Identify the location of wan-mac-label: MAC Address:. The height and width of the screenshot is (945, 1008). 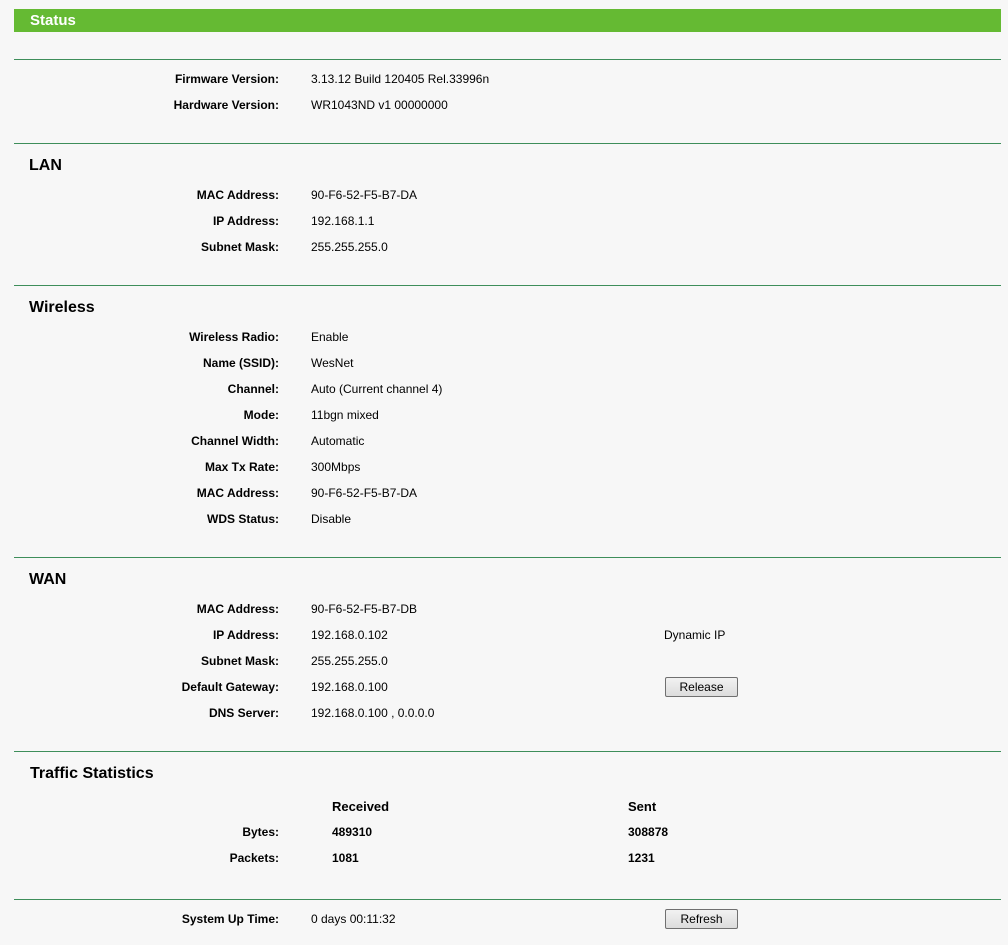
(237, 609).